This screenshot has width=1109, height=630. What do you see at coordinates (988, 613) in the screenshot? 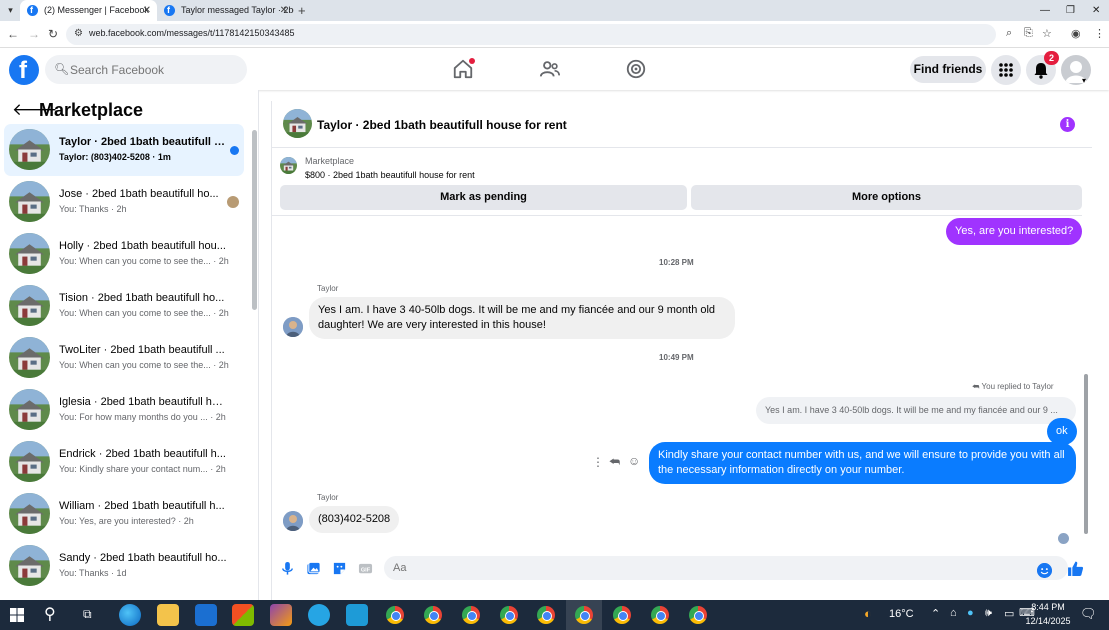
I see `volume-icon: 🕪︎` at bounding box center [988, 613].